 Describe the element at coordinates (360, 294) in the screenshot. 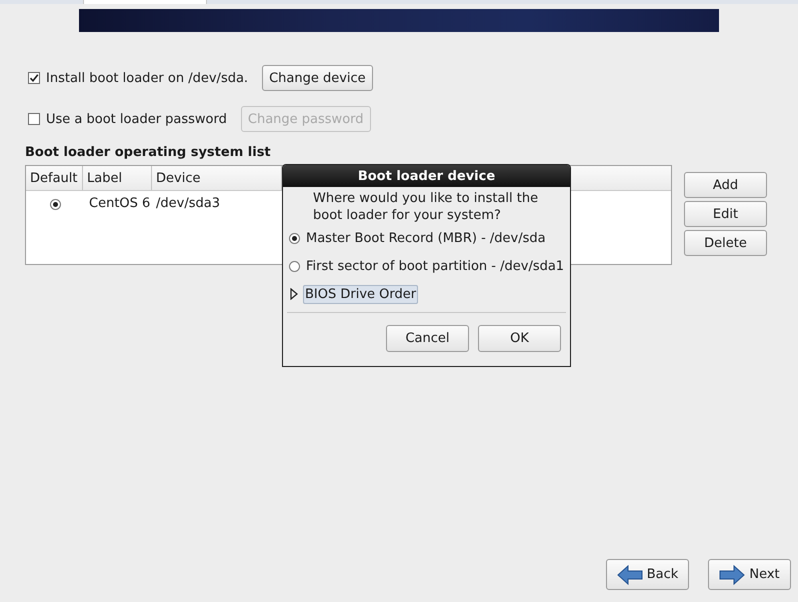

I see `expander-label: BIOS Drive Order` at that location.